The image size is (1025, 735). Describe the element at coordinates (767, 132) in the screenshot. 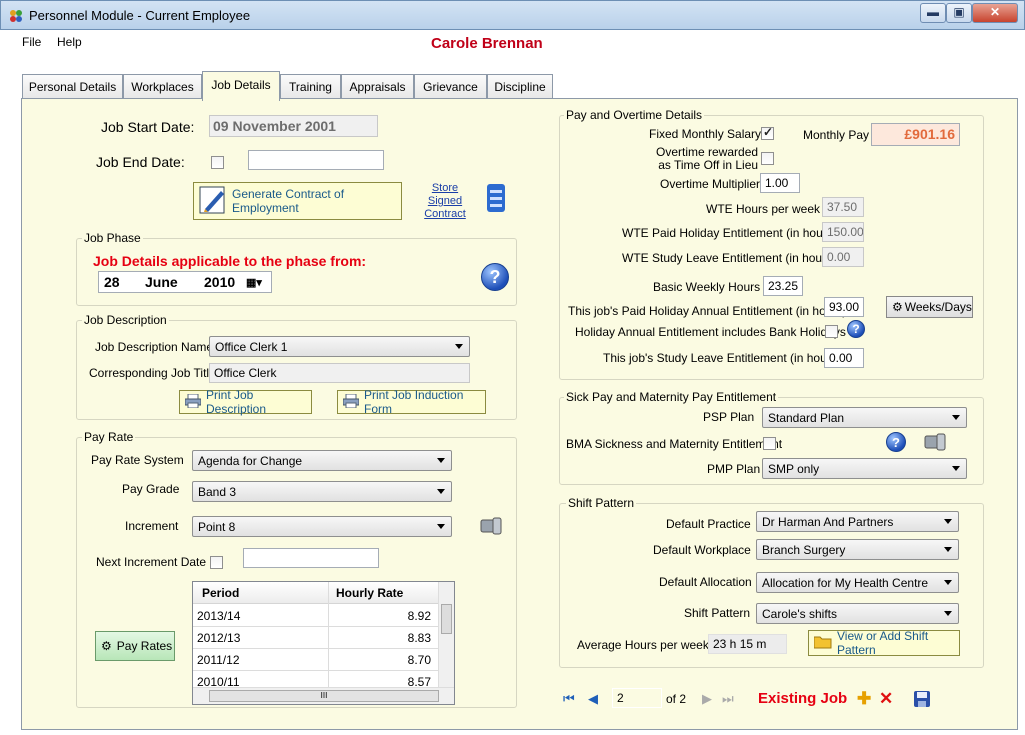

I see `fixed-salary-checkbox` at that location.